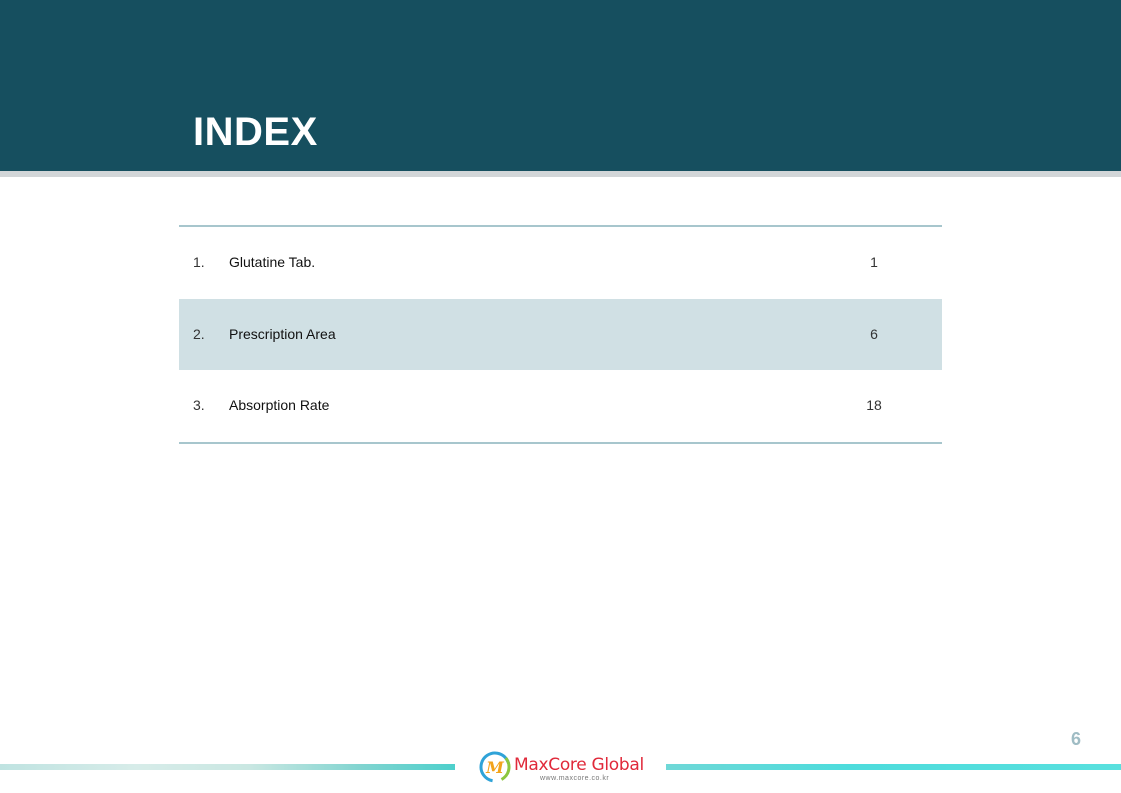 This screenshot has height=793, width=1121. Describe the element at coordinates (560, 174) in the screenshot. I see `header-divider` at that location.